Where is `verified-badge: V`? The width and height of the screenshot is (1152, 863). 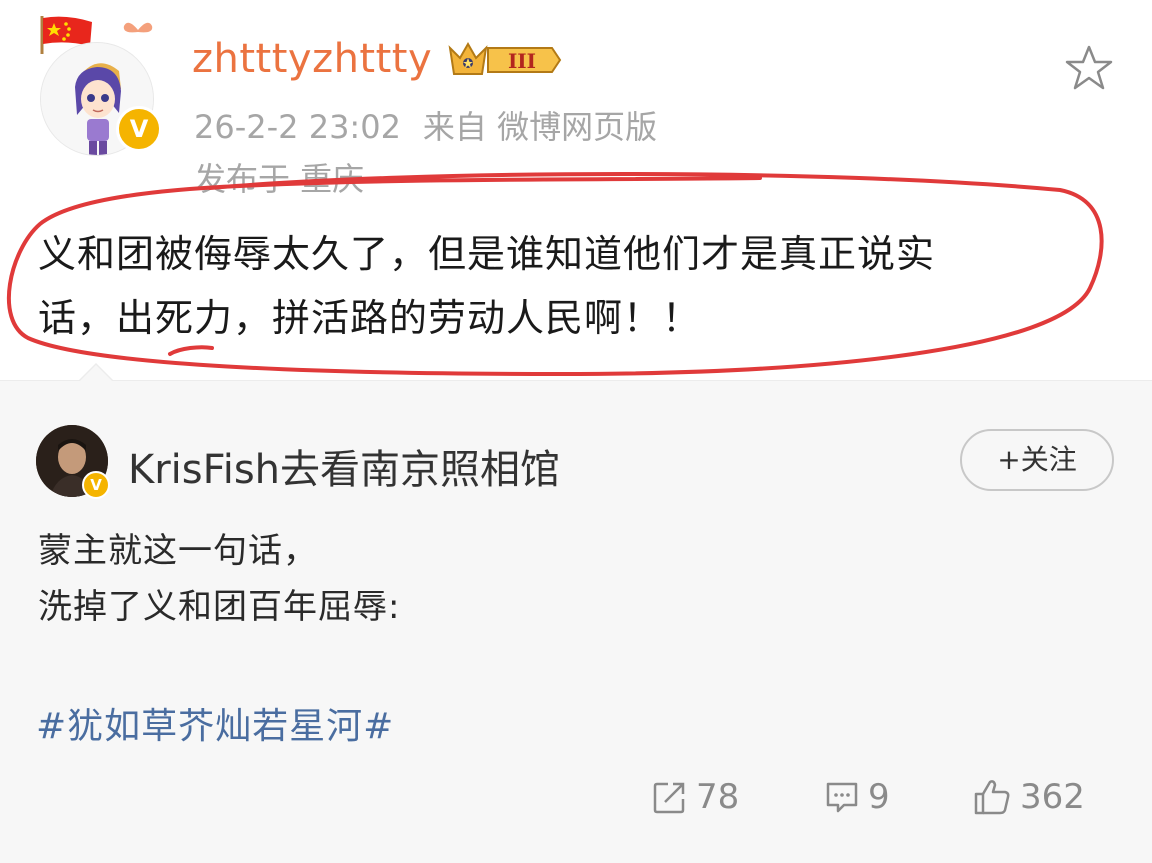
verified-badge: V is located at coordinates (139, 129).